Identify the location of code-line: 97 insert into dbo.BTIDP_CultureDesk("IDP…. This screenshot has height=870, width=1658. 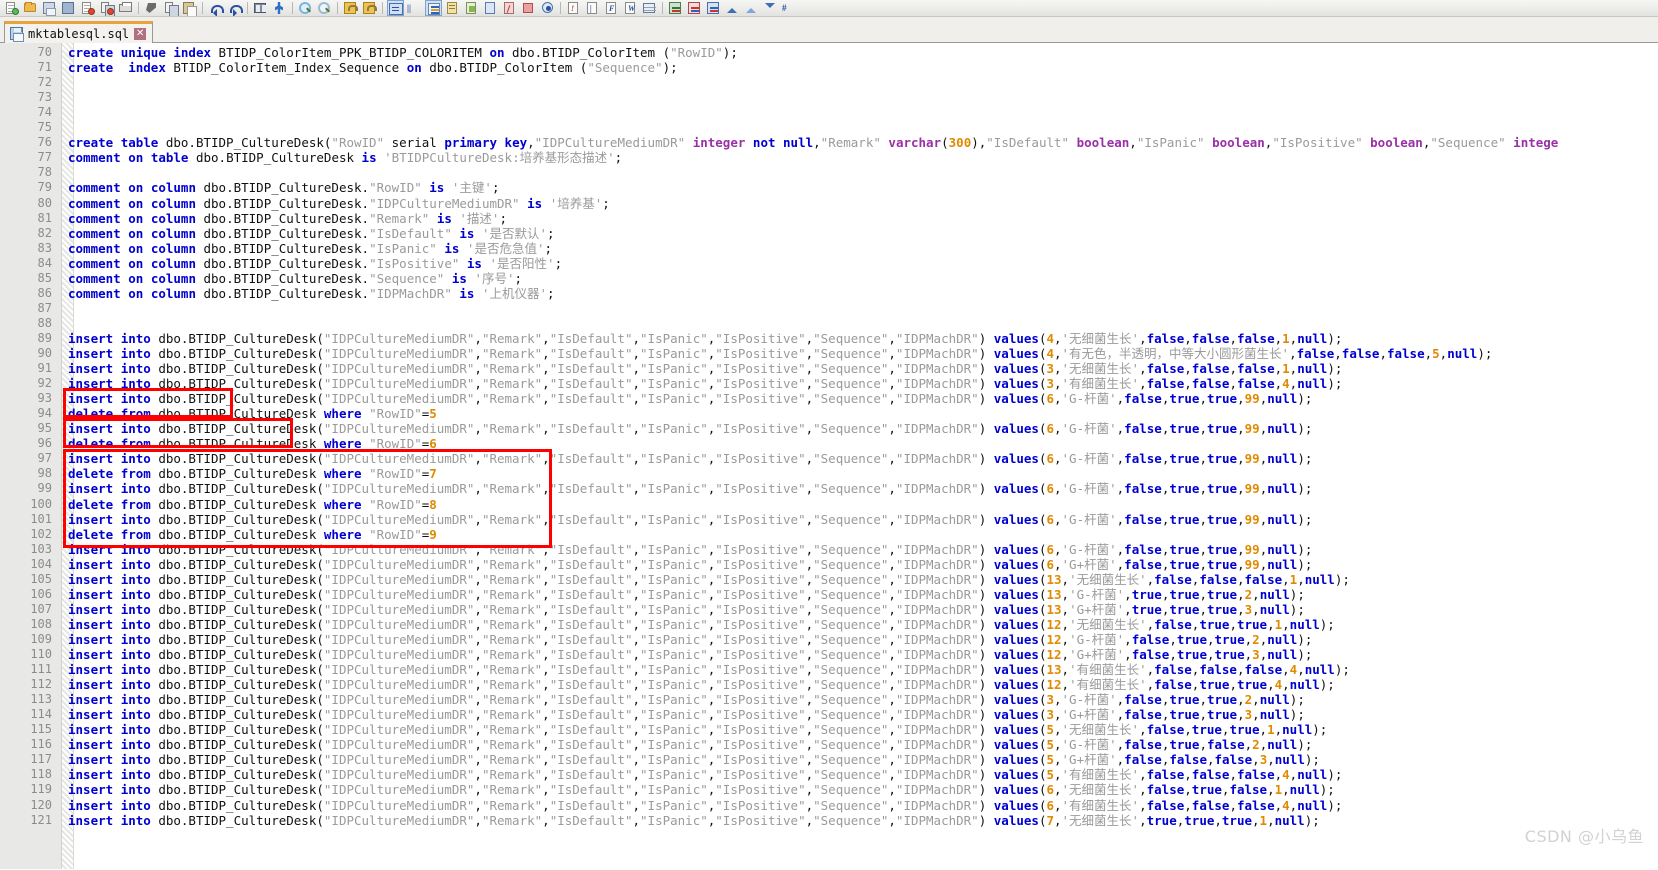
(829, 458).